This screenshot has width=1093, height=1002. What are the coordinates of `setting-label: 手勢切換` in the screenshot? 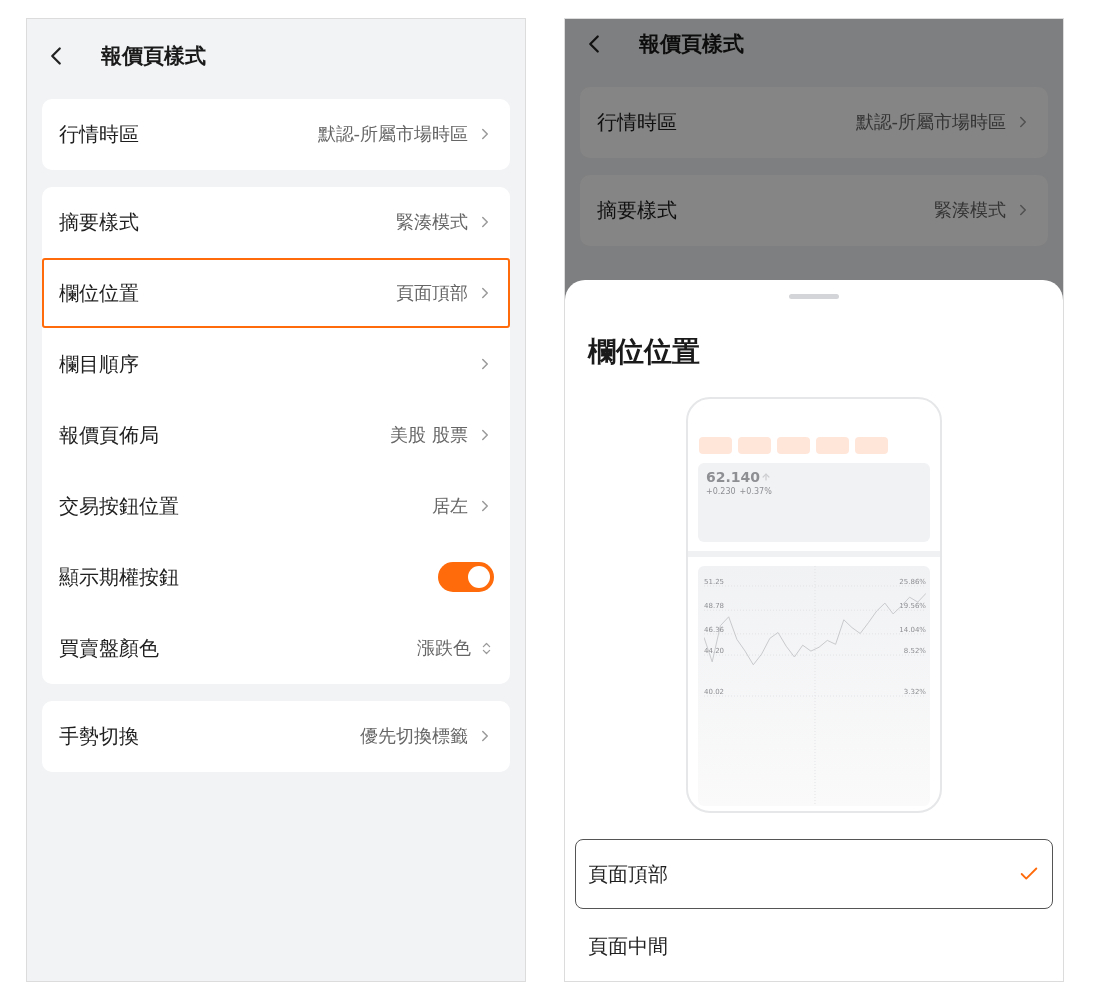 It's located at (99, 736).